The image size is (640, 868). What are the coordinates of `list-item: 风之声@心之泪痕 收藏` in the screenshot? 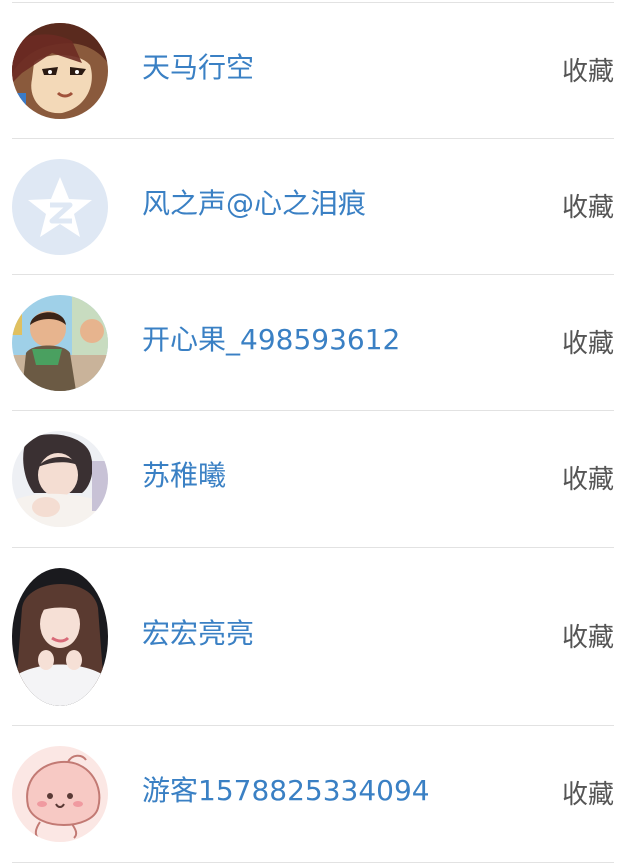 It's located at (313, 206).